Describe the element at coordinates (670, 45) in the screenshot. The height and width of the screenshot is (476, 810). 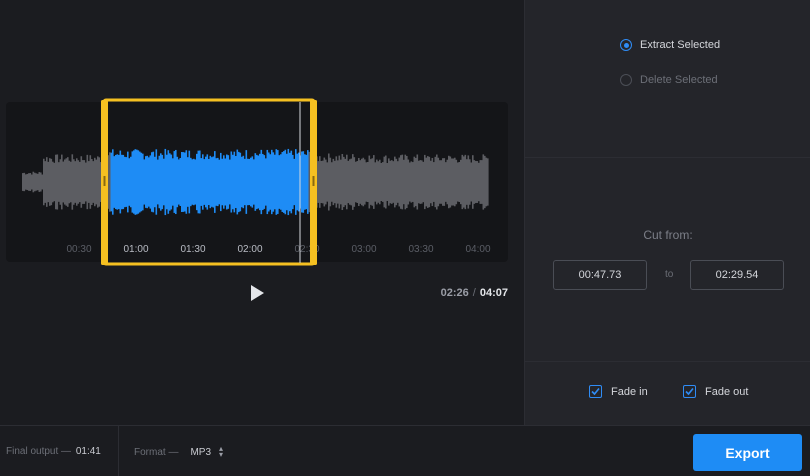
I see `extract-selected-option: Extract Selected` at that location.